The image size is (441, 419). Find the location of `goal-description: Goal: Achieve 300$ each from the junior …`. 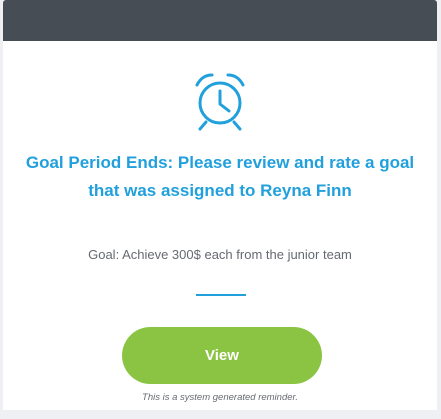

goal-description: Goal: Achieve 300$ each from the junior … is located at coordinates (220, 254).